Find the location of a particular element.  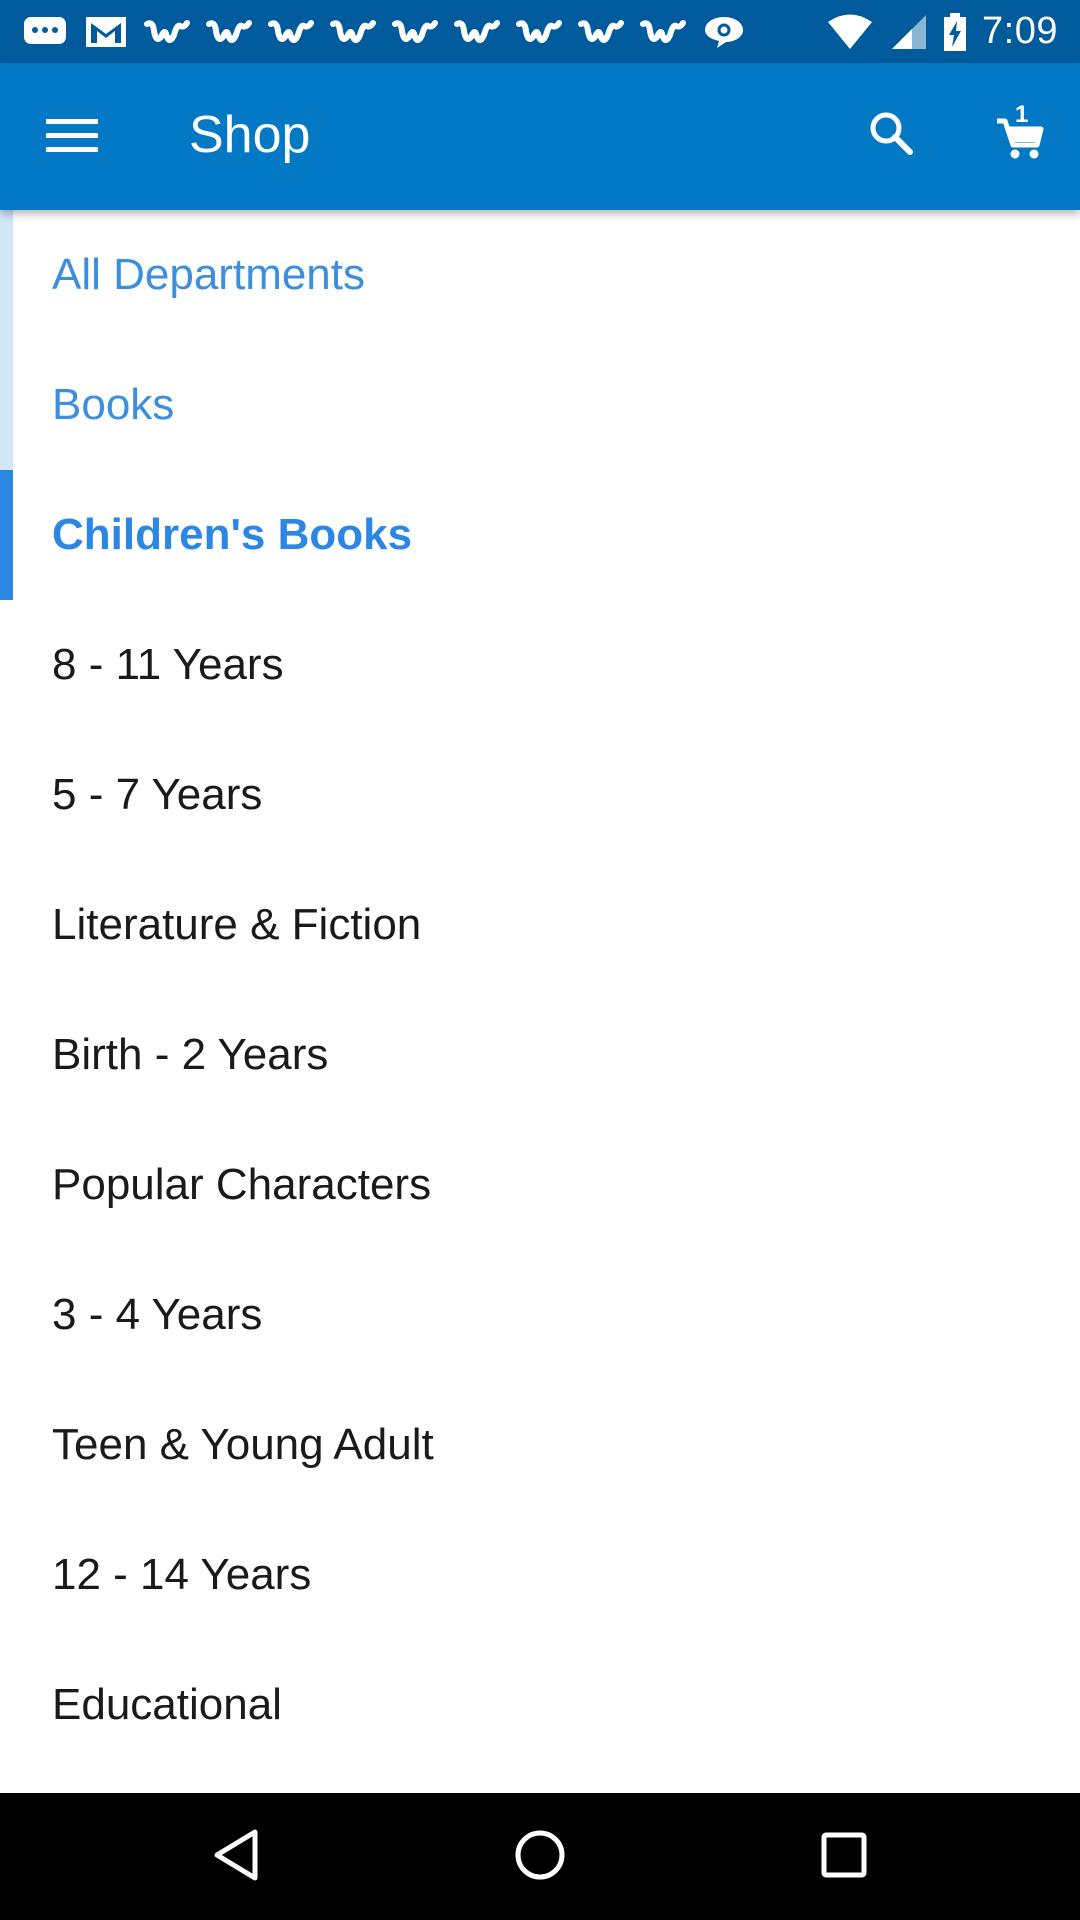

breadcrumb-label: Books is located at coordinates (113, 404).